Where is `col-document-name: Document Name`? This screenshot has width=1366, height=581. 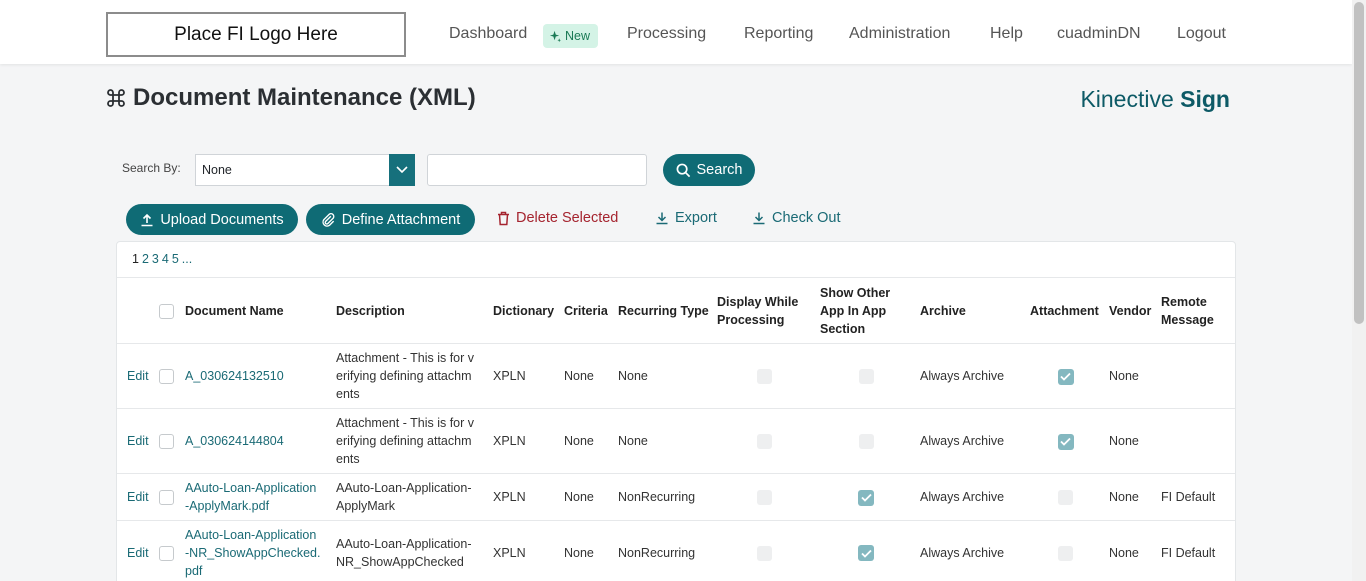 col-document-name: Document Name is located at coordinates (256, 311).